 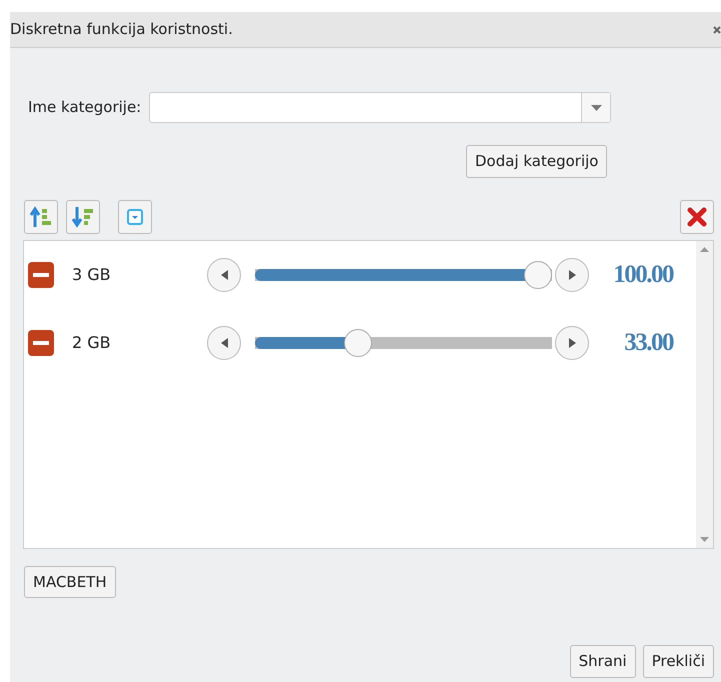 I want to click on item-label: 2 GB, so click(x=92, y=343).